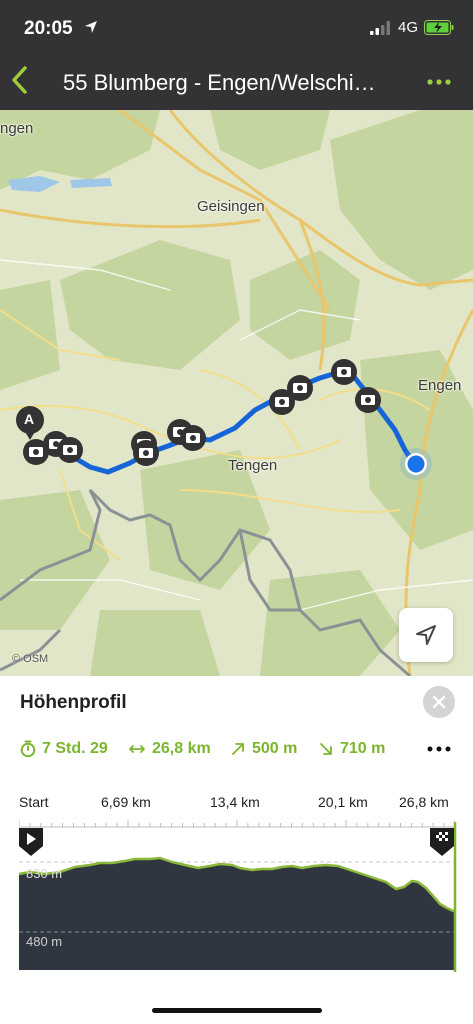 Image resolution: width=473 pixels, height=1024 pixels. I want to click on back-chevron-icon, so click(19, 80).